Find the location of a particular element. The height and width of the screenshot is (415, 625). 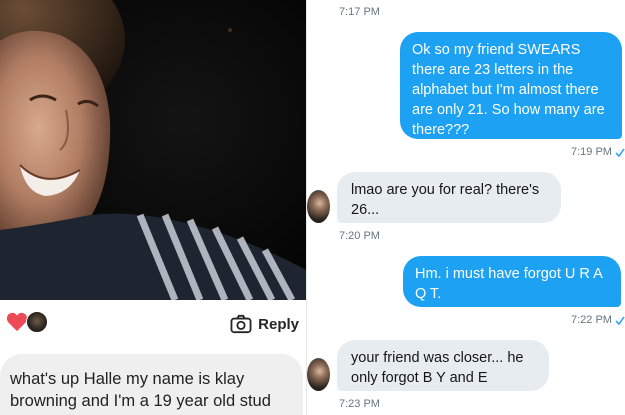

reply-button: Reply is located at coordinates (264, 324).